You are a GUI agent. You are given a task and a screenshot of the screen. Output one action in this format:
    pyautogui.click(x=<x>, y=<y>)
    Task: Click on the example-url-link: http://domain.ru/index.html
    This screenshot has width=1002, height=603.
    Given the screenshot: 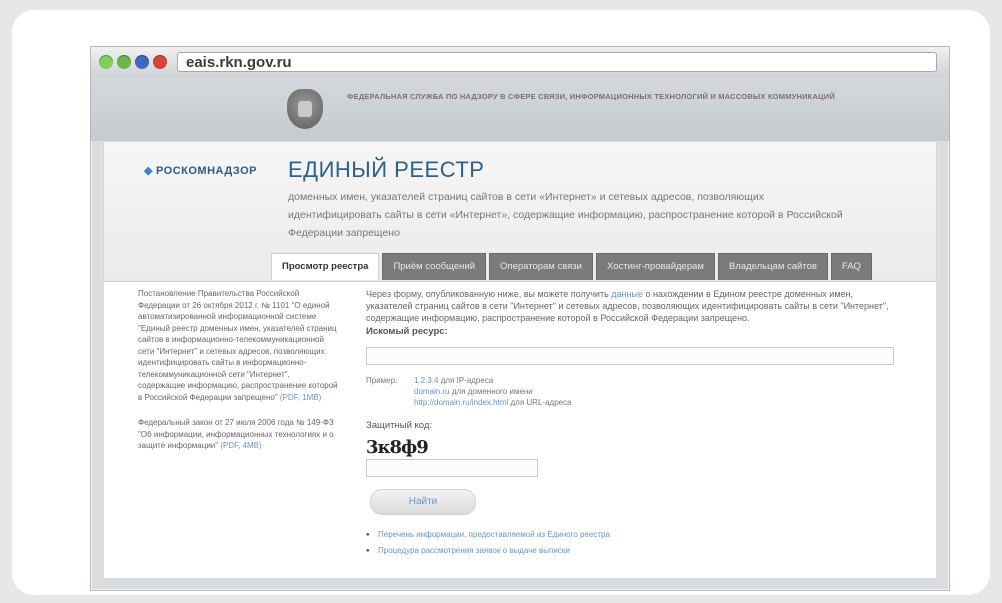 What is the action you would take?
    pyautogui.click(x=461, y=402)
    